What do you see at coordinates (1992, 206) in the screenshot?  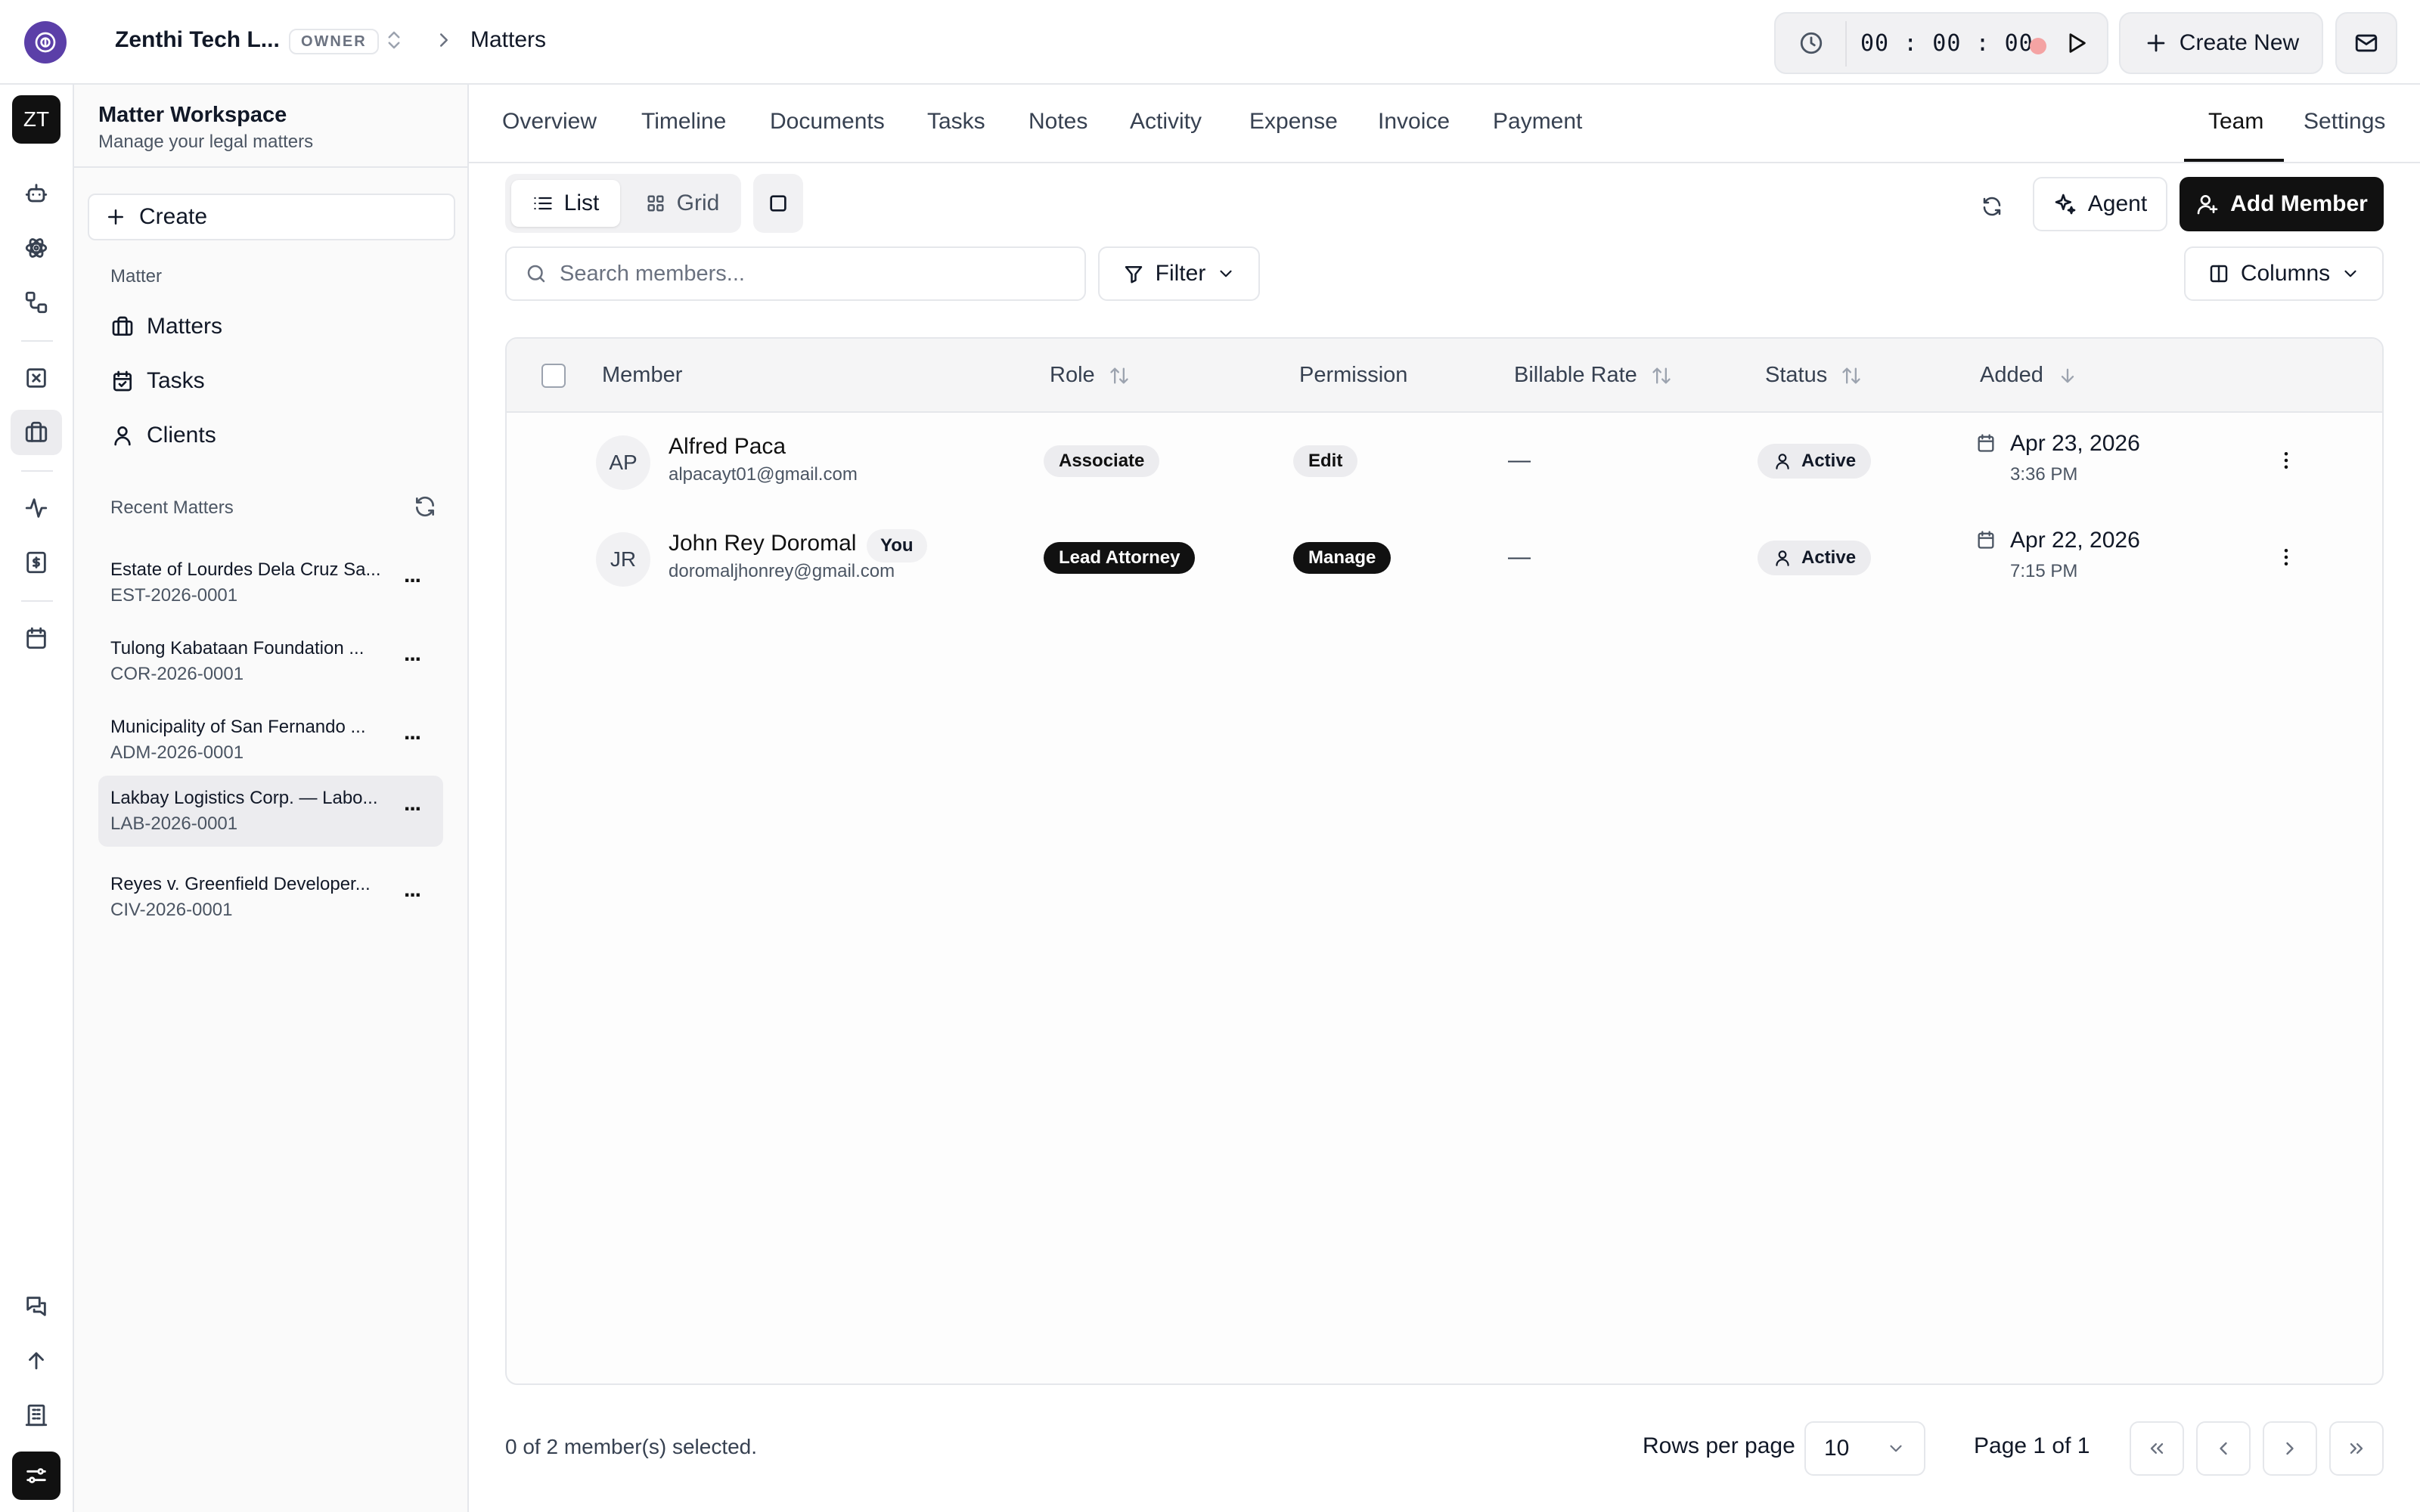 I see `refresh-button` at bounding box center [1992, 206].